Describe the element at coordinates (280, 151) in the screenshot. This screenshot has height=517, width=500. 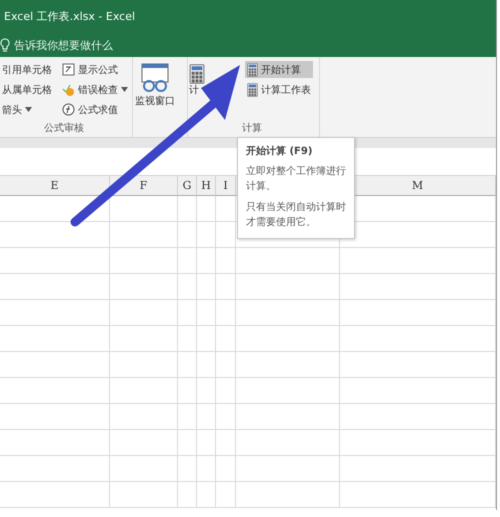
I see `tooltip-title: 开始计算 (F9)` at that location.